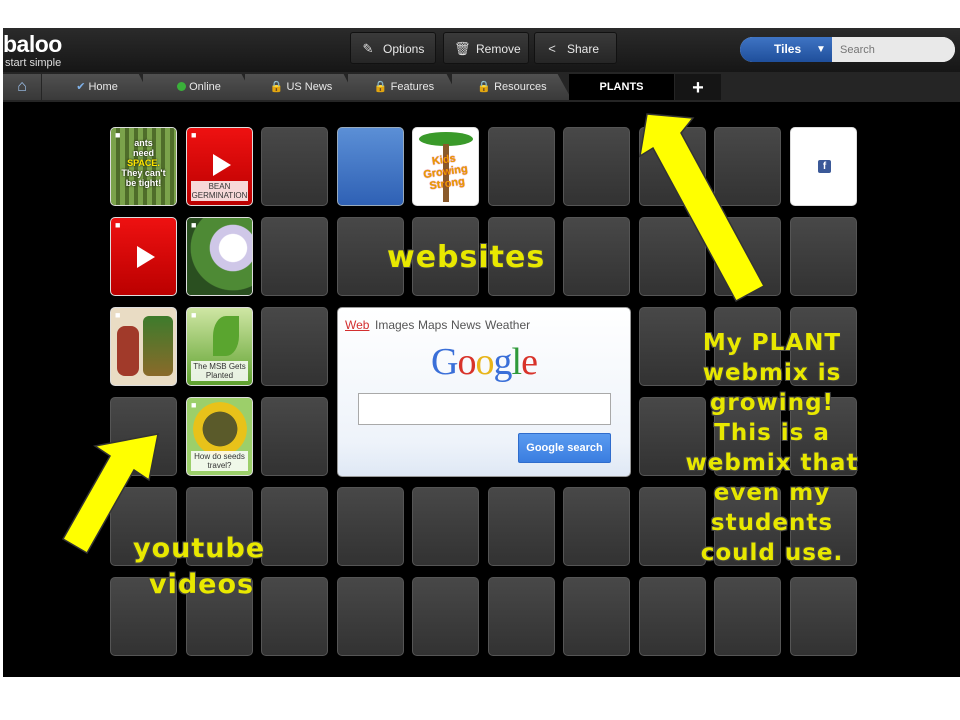  I want to click on tab-label: US News, so click(309, 87).